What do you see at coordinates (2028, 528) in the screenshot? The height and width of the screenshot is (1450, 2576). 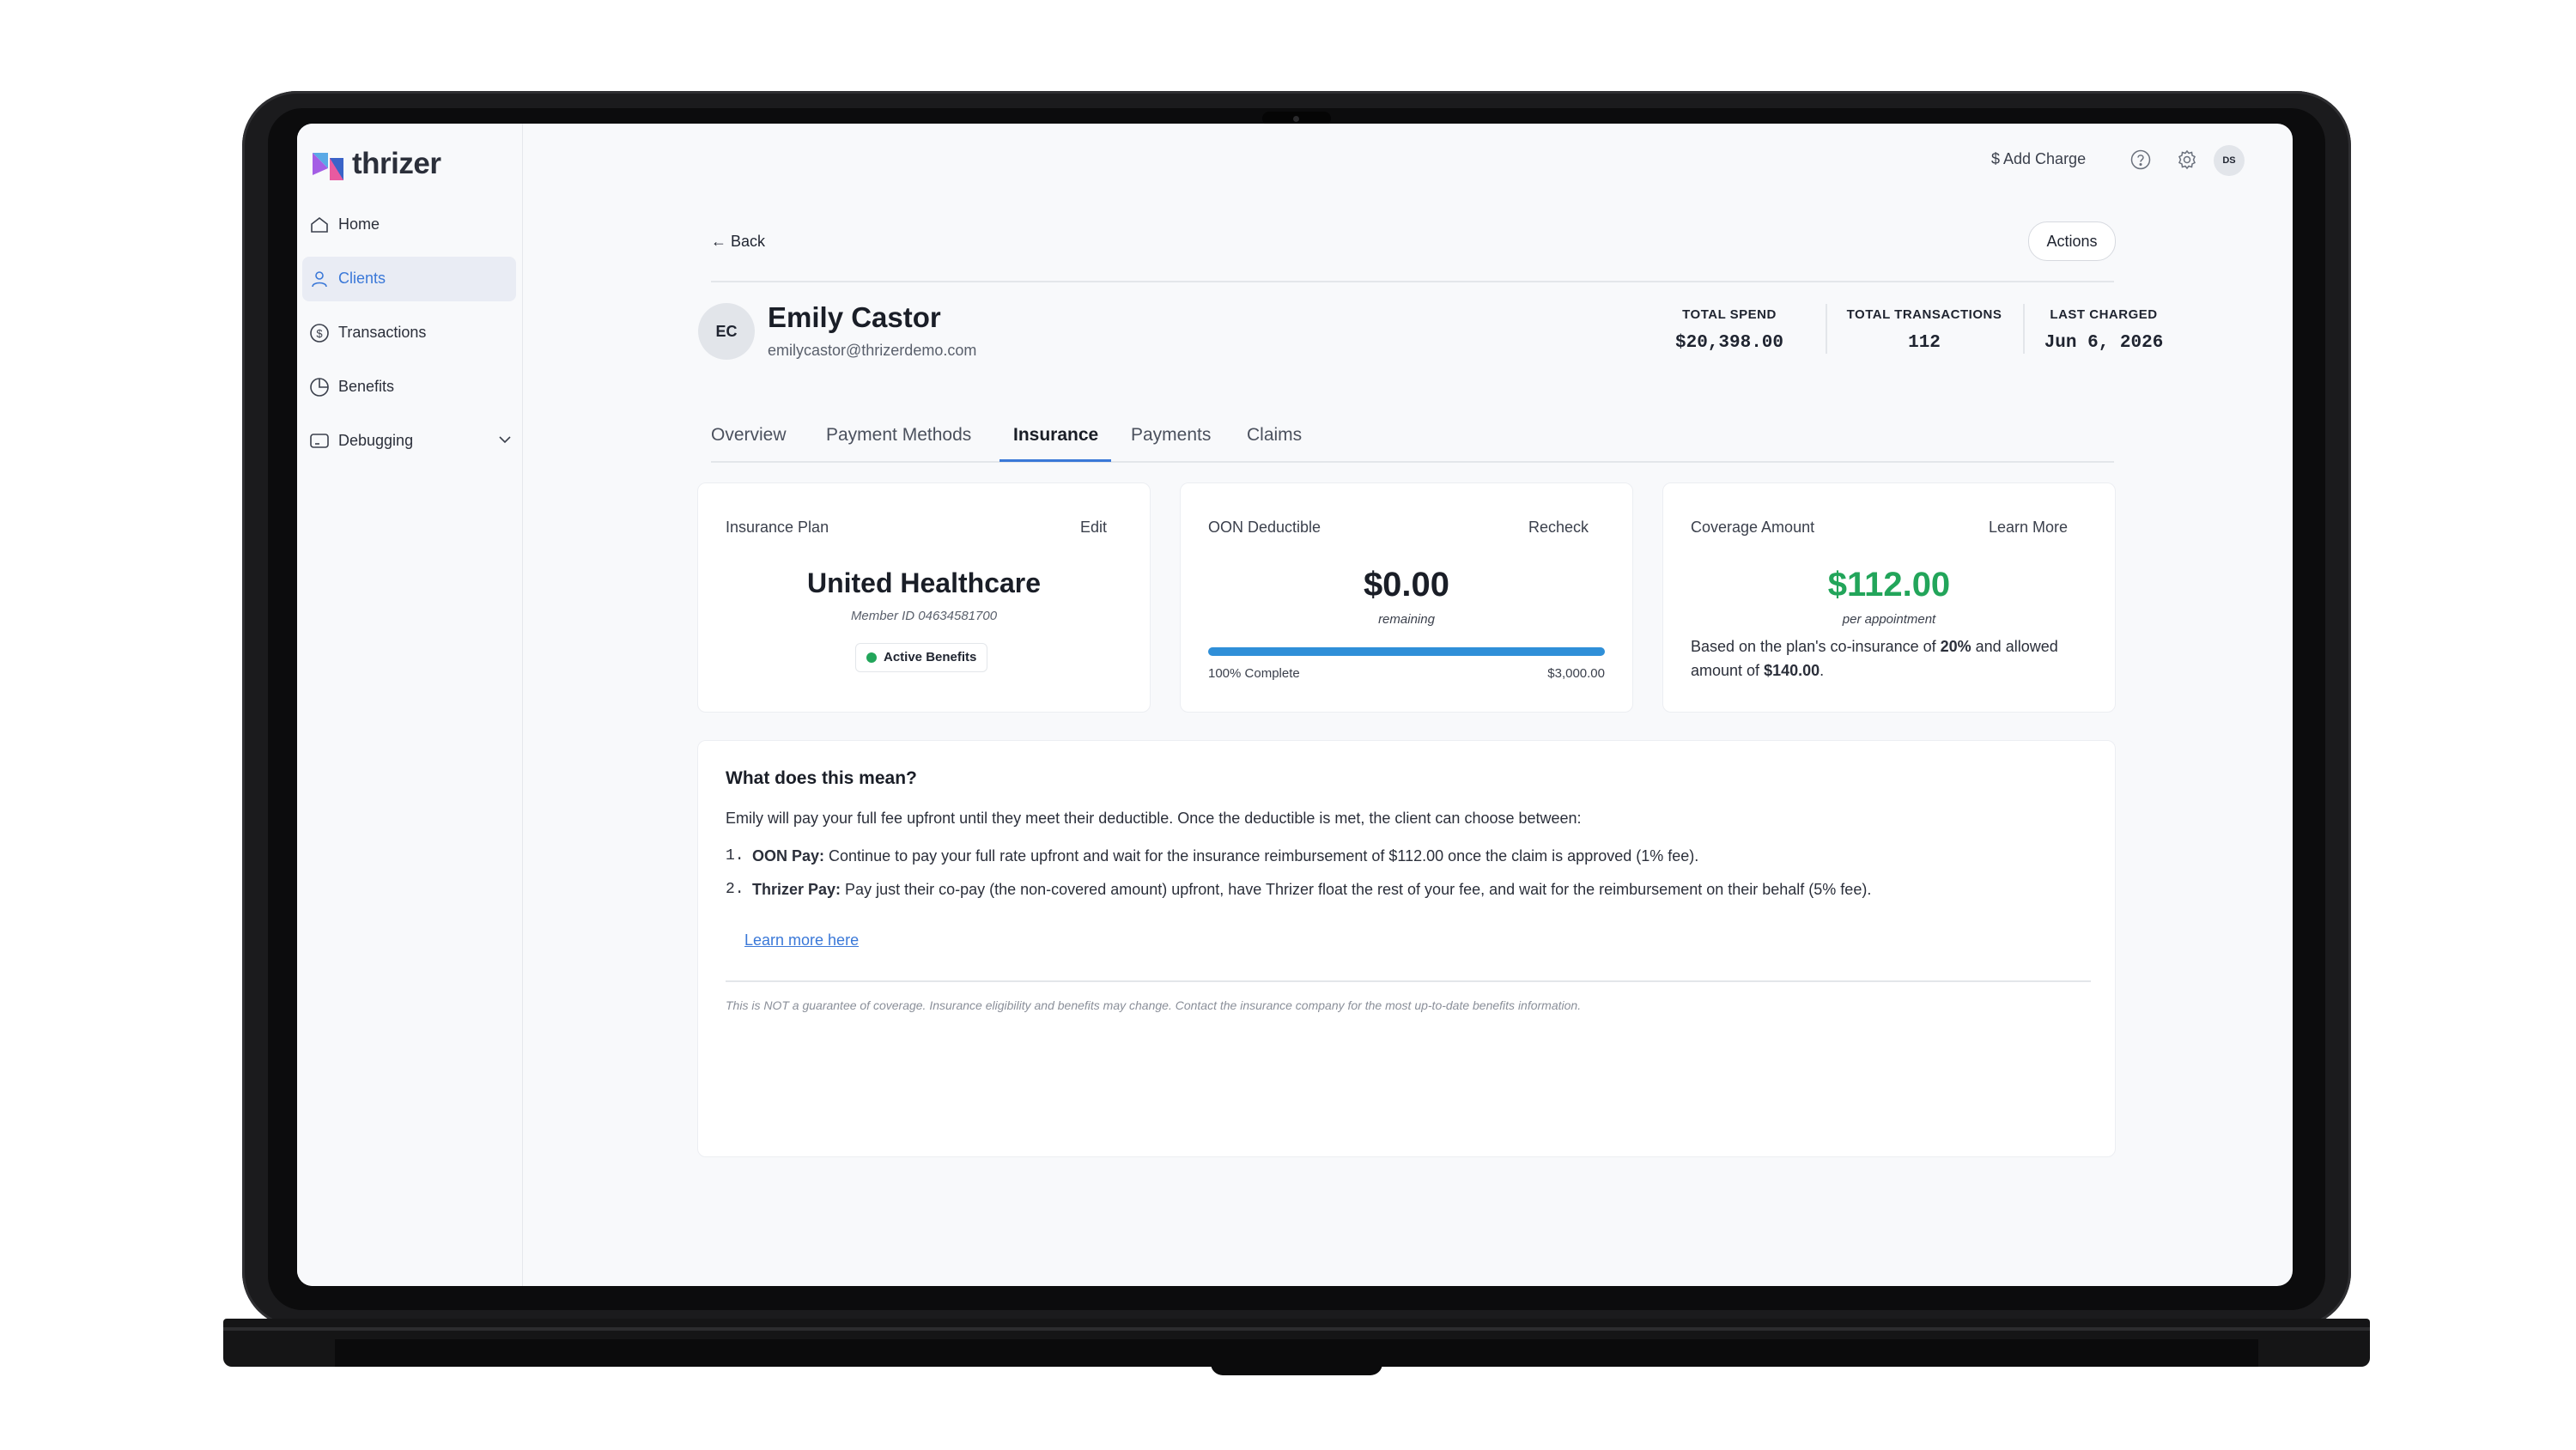 I see `learn-more-link: Learn More` at bounding box center [2028, 528].